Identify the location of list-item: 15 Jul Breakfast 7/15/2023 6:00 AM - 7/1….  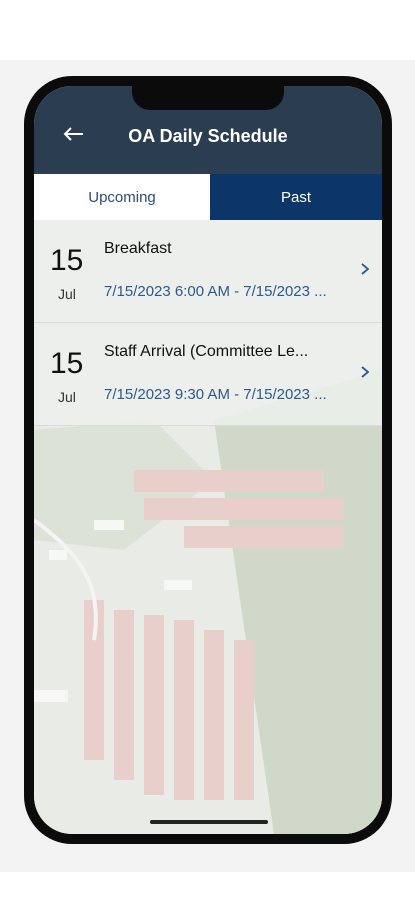
(208, 271).